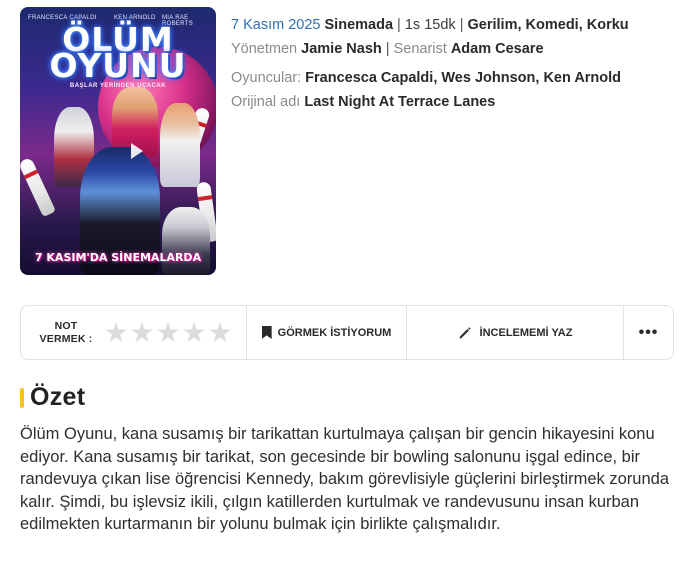  I want to click on summary-header: Özet, so click(52, 397).